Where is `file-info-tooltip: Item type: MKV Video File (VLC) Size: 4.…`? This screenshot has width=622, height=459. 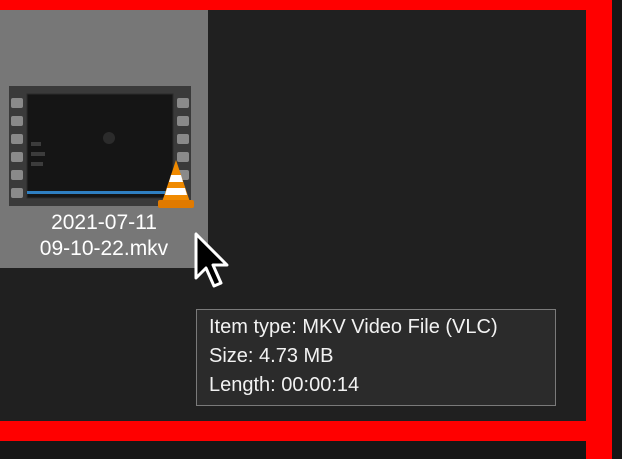 file-info-tooltip: Item type: MKV Video File (VLC) Size: 4.… is located at coordinates (376, 357).